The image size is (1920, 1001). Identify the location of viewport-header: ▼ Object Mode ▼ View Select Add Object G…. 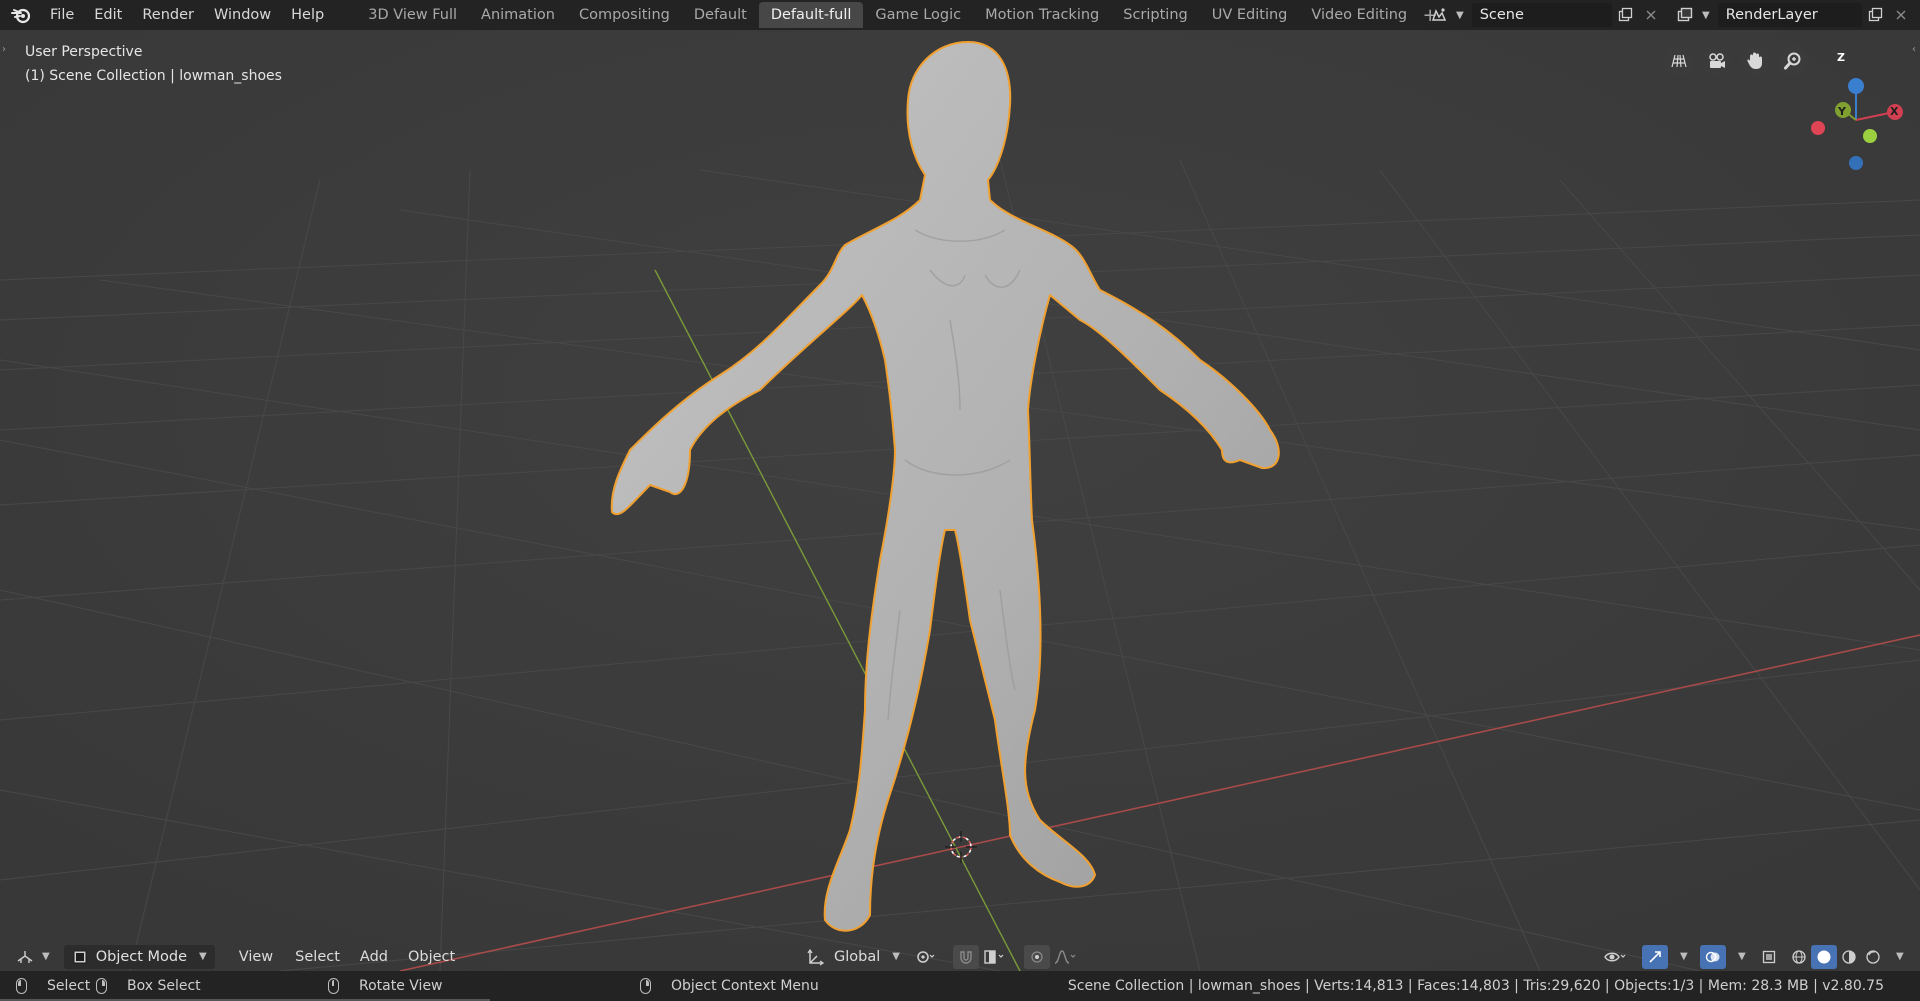
(960, 956).